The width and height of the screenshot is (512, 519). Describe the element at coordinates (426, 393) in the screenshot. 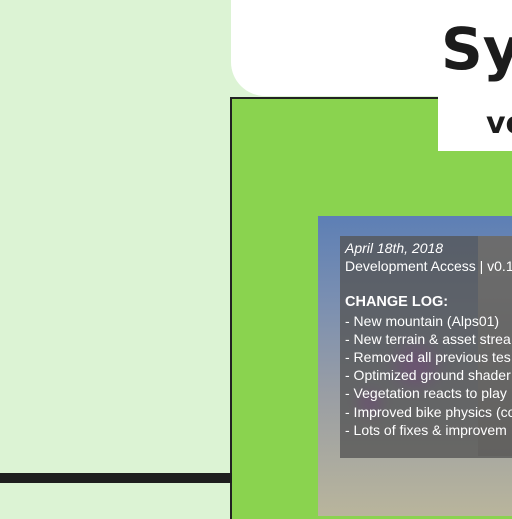

I see `changelog-item: - Vegetation reacts to play` at that location.